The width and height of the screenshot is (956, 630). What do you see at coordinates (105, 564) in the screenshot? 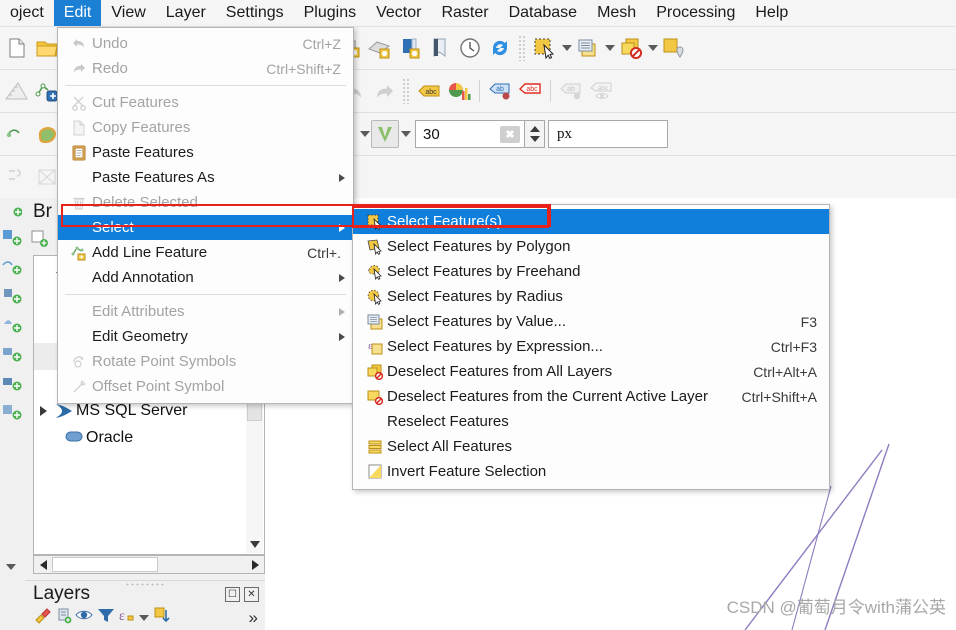
I see `scroll-thumb` at bounding box center [105, 564].